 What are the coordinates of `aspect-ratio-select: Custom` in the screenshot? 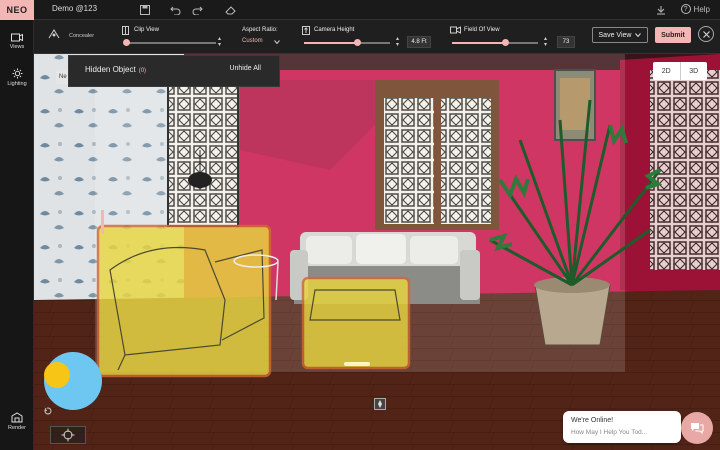 It's located at (262, 42).